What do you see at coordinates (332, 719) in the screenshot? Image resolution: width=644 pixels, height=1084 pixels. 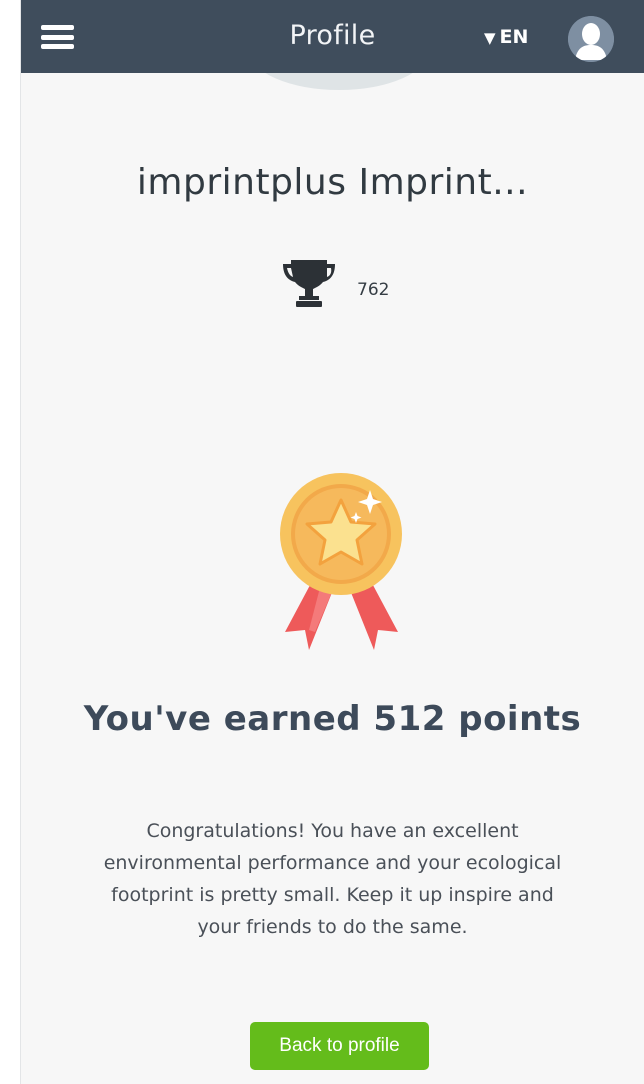 I see `points-headline: You've earned 512 points` at bounding box center [332, 719].